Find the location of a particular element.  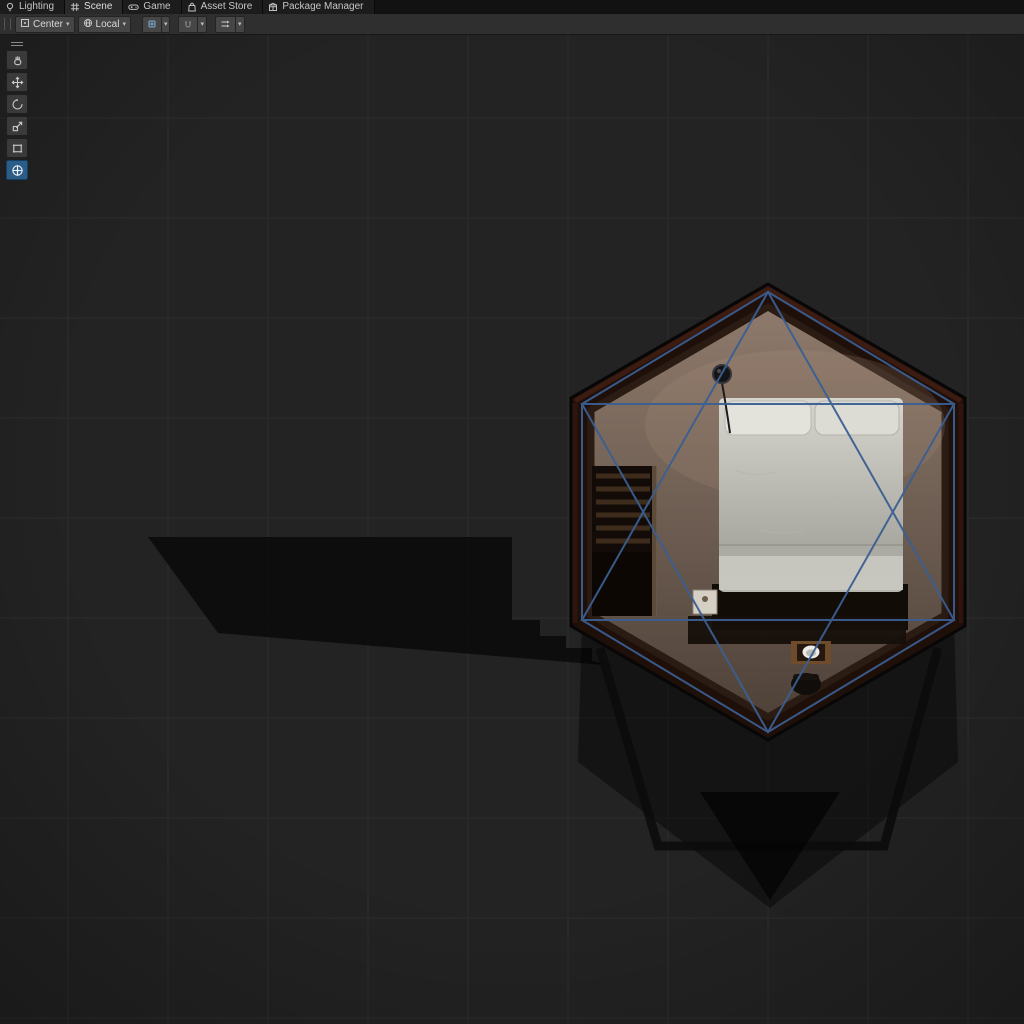

scale-tool is located at coordinates (17, 126).